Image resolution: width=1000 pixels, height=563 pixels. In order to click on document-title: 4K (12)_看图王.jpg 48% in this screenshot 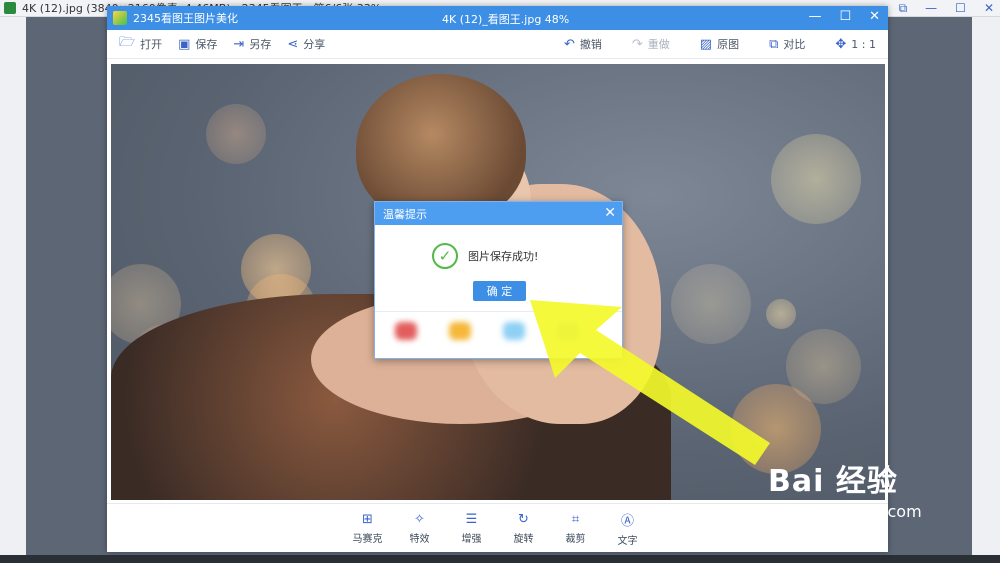, I will do `click(506, 19)`.